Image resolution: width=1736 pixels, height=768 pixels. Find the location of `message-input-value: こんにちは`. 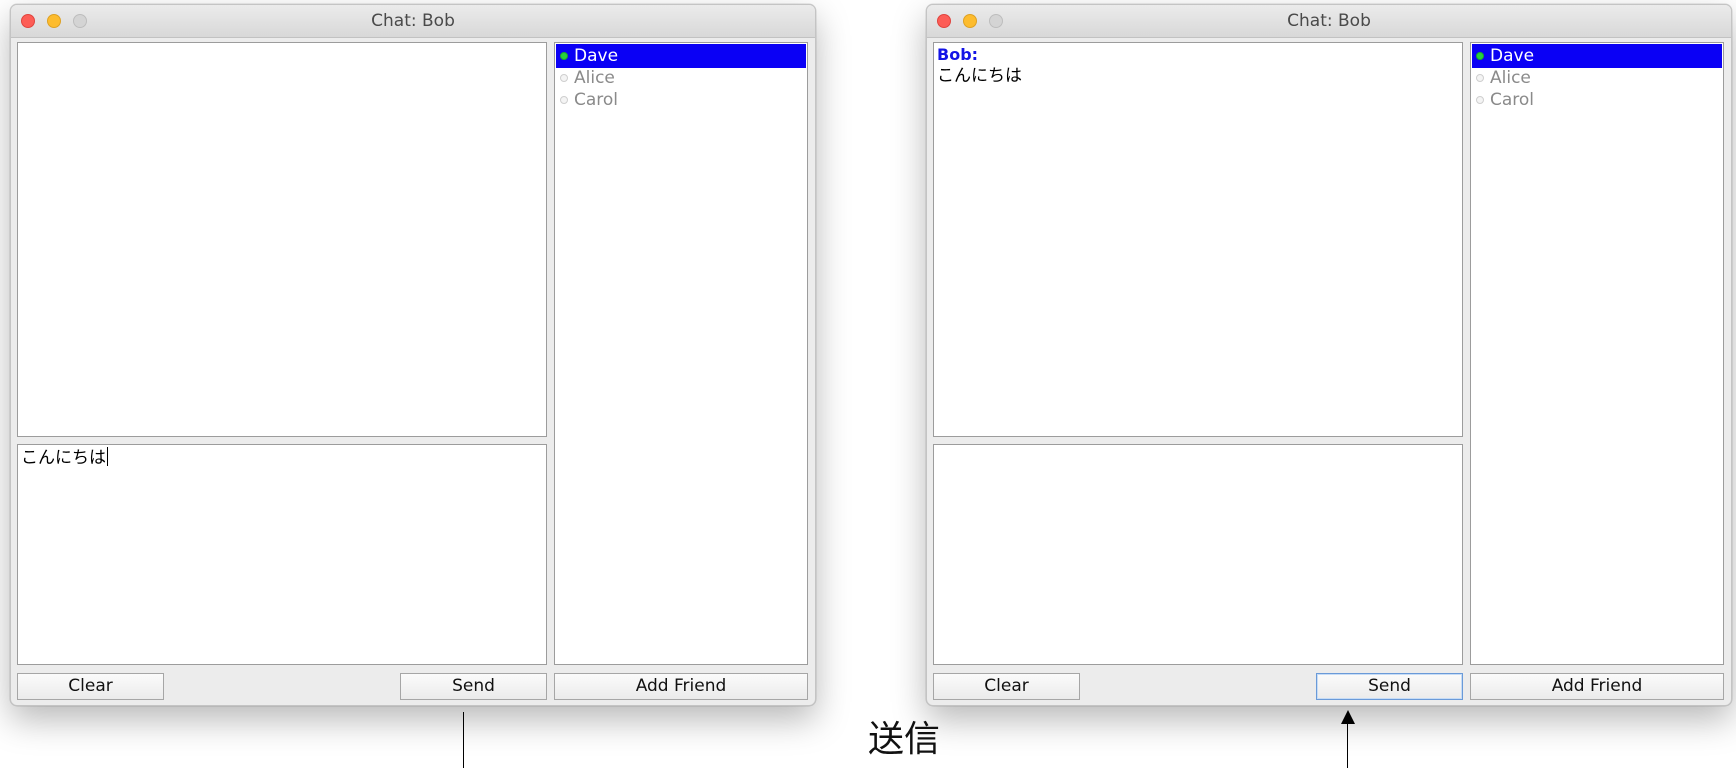

message-input-value: こんにちは is located at coordinates (63, 458).